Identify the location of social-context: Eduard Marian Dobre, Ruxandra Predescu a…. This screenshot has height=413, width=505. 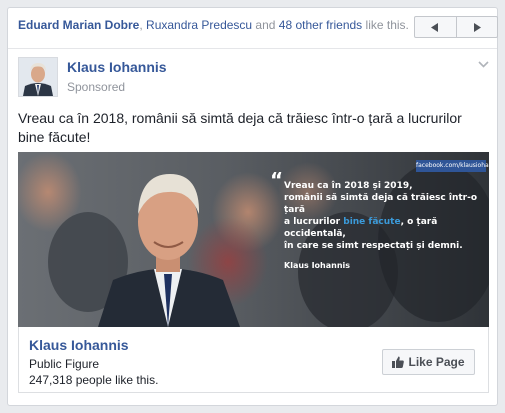
(213, 25).